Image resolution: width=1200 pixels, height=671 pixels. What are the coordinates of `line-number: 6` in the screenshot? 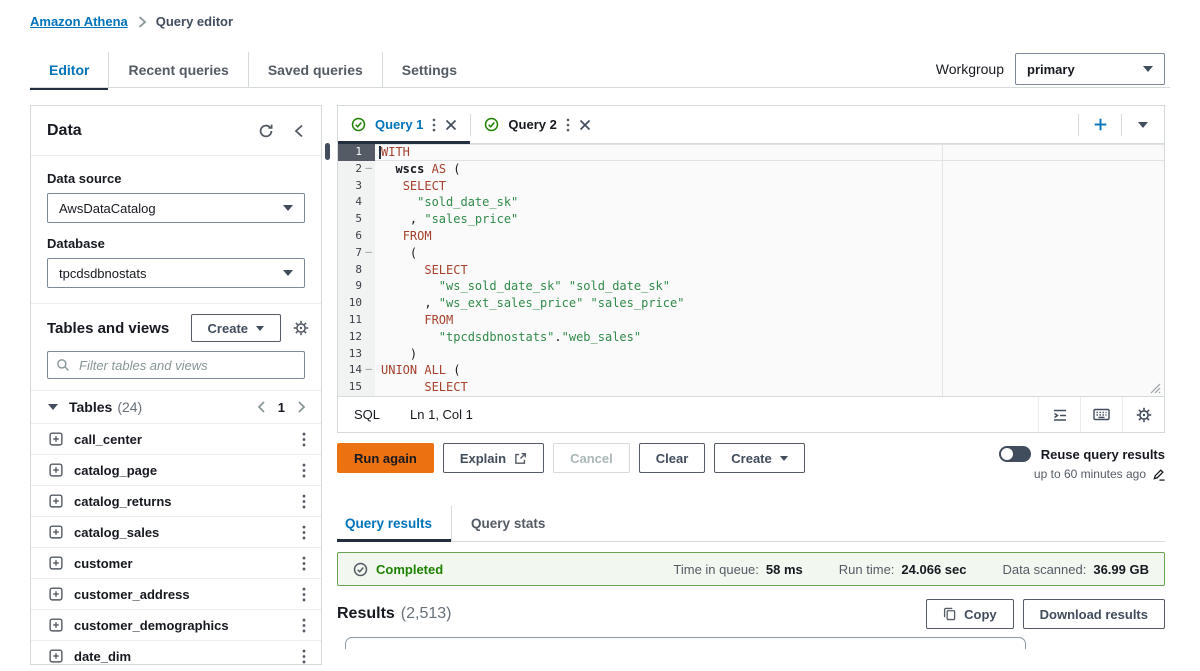 It's located at (358, 235).